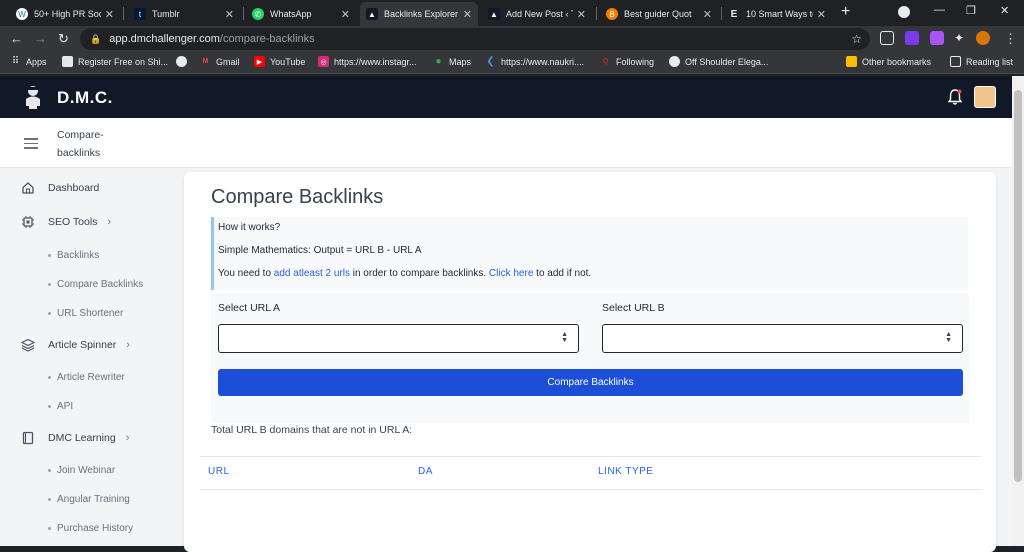 The height and width of the screenshot is (552, 1024). I want to click on profile-icon, so click(983, 38).